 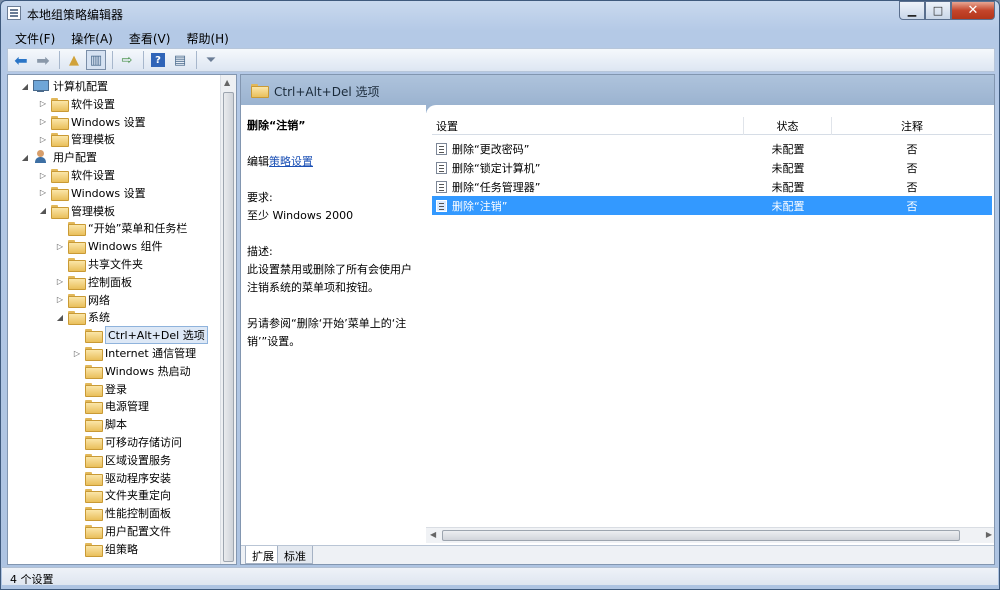 I want to click on filter-button: ⏷, so click(x=211, y=60).